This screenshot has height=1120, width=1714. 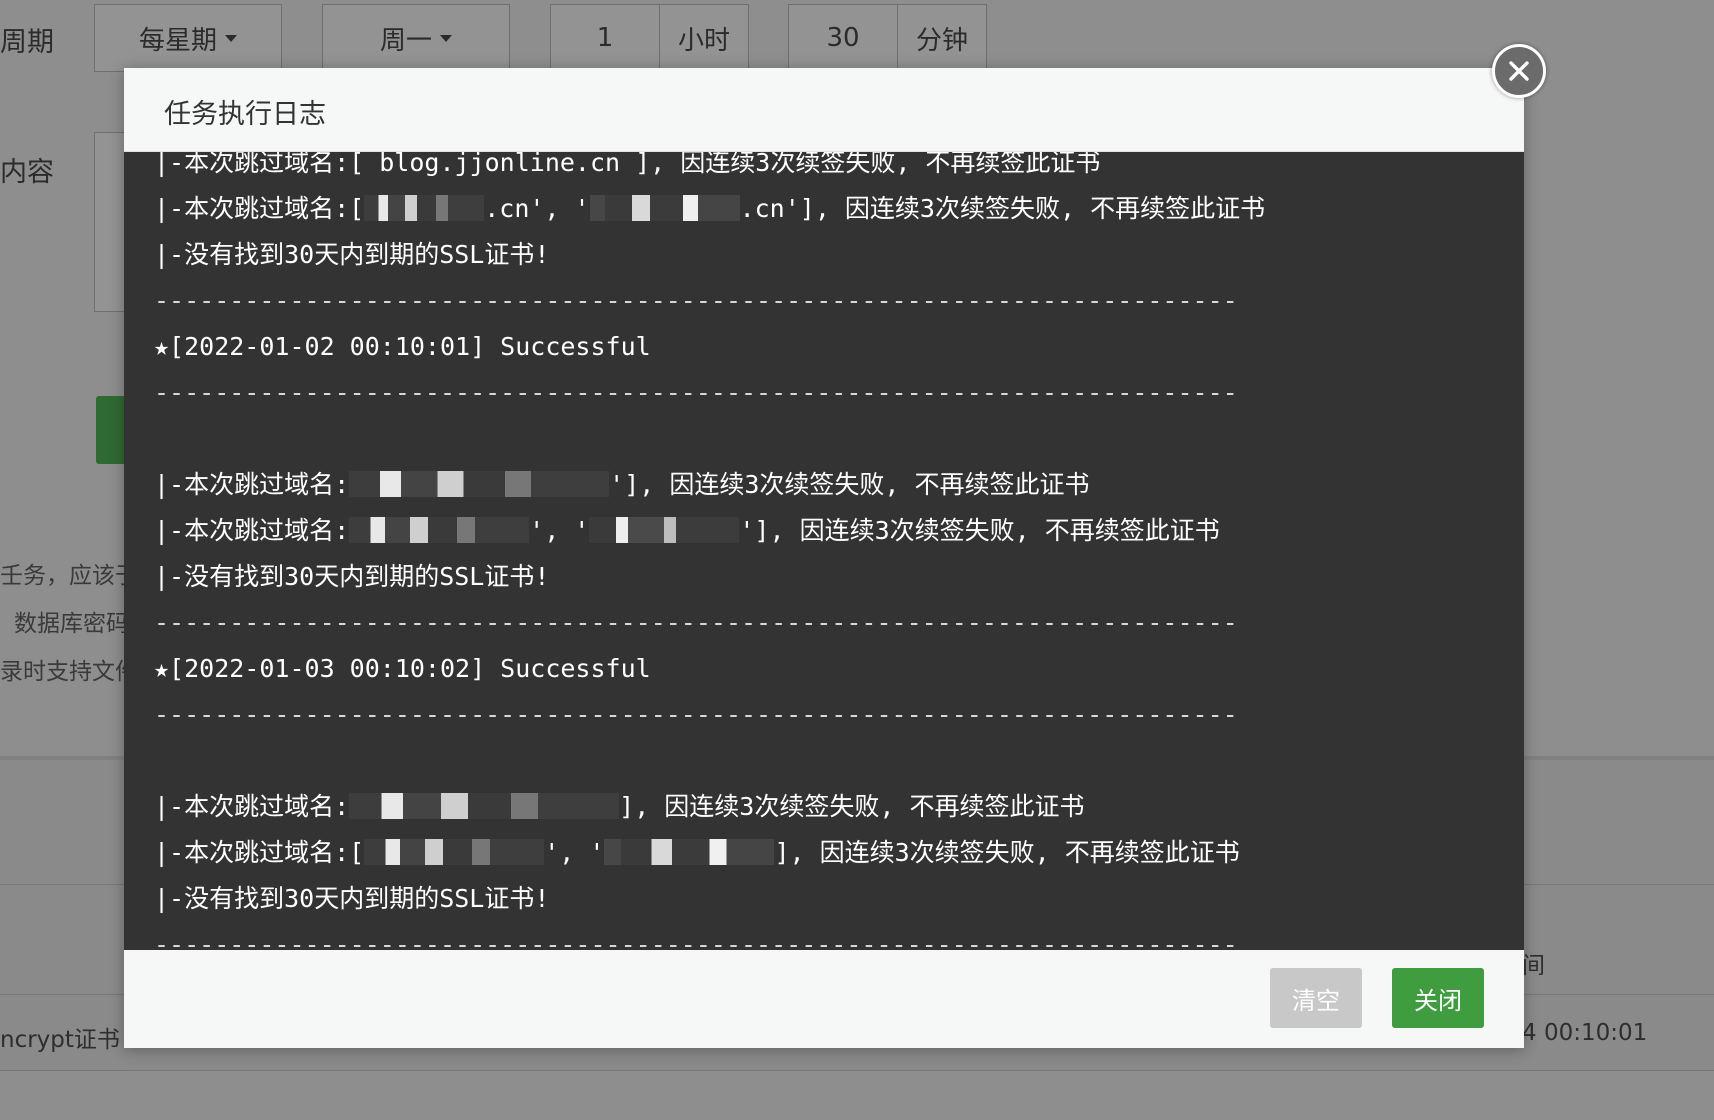 I want to click on close-icon, so click(x=1519, y=71).